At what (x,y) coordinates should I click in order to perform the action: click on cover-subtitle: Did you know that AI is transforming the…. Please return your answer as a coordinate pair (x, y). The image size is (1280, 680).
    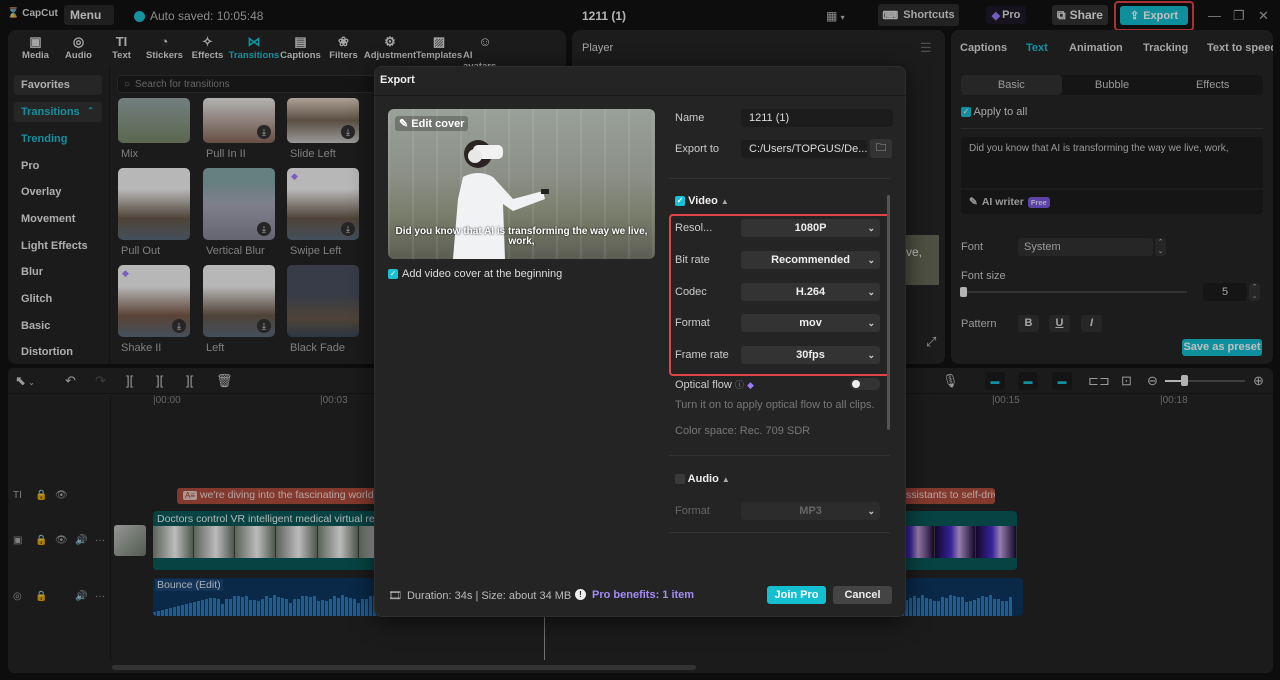
    Looking at the image, I should click on (521, 236).